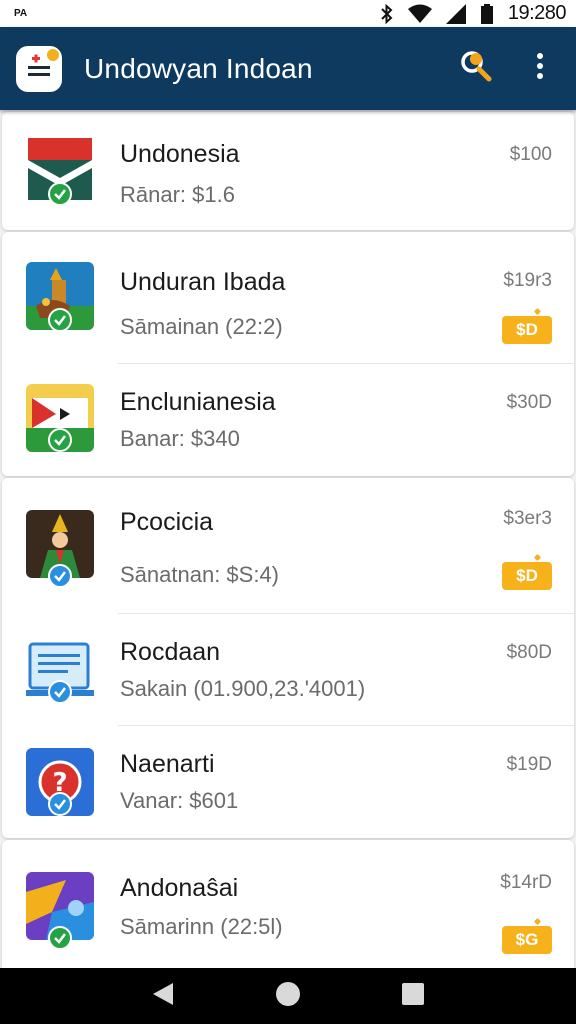 The image size is (576, 1024). I want to click on recents-icon, so click(413, 996).